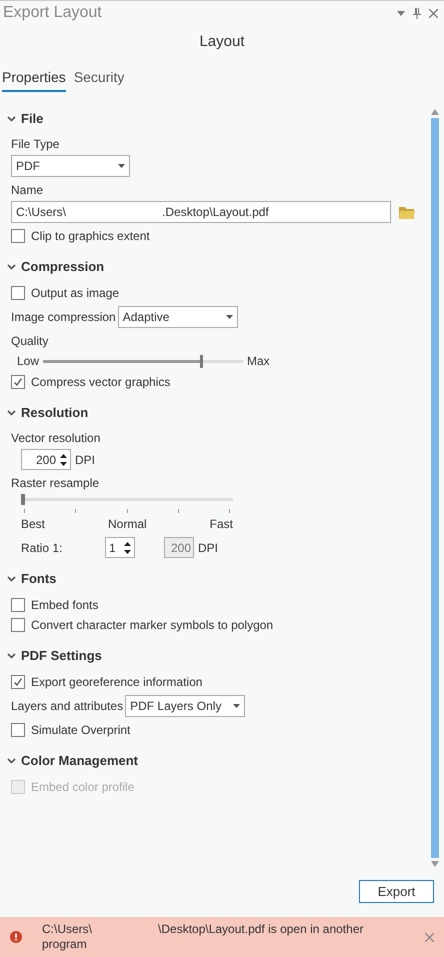  What do you see at coordinates (99, 79) in the screenshot?
I see `tab: Security` at bounding box center [99, 79].